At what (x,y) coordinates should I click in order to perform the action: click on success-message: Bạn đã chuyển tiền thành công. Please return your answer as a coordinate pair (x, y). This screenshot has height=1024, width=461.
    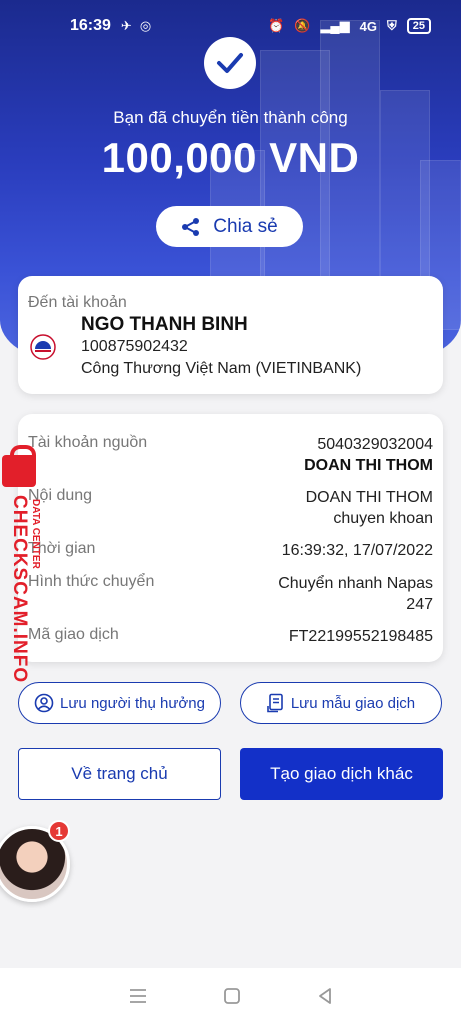
    Looking at the image, I should click on (230, 117).